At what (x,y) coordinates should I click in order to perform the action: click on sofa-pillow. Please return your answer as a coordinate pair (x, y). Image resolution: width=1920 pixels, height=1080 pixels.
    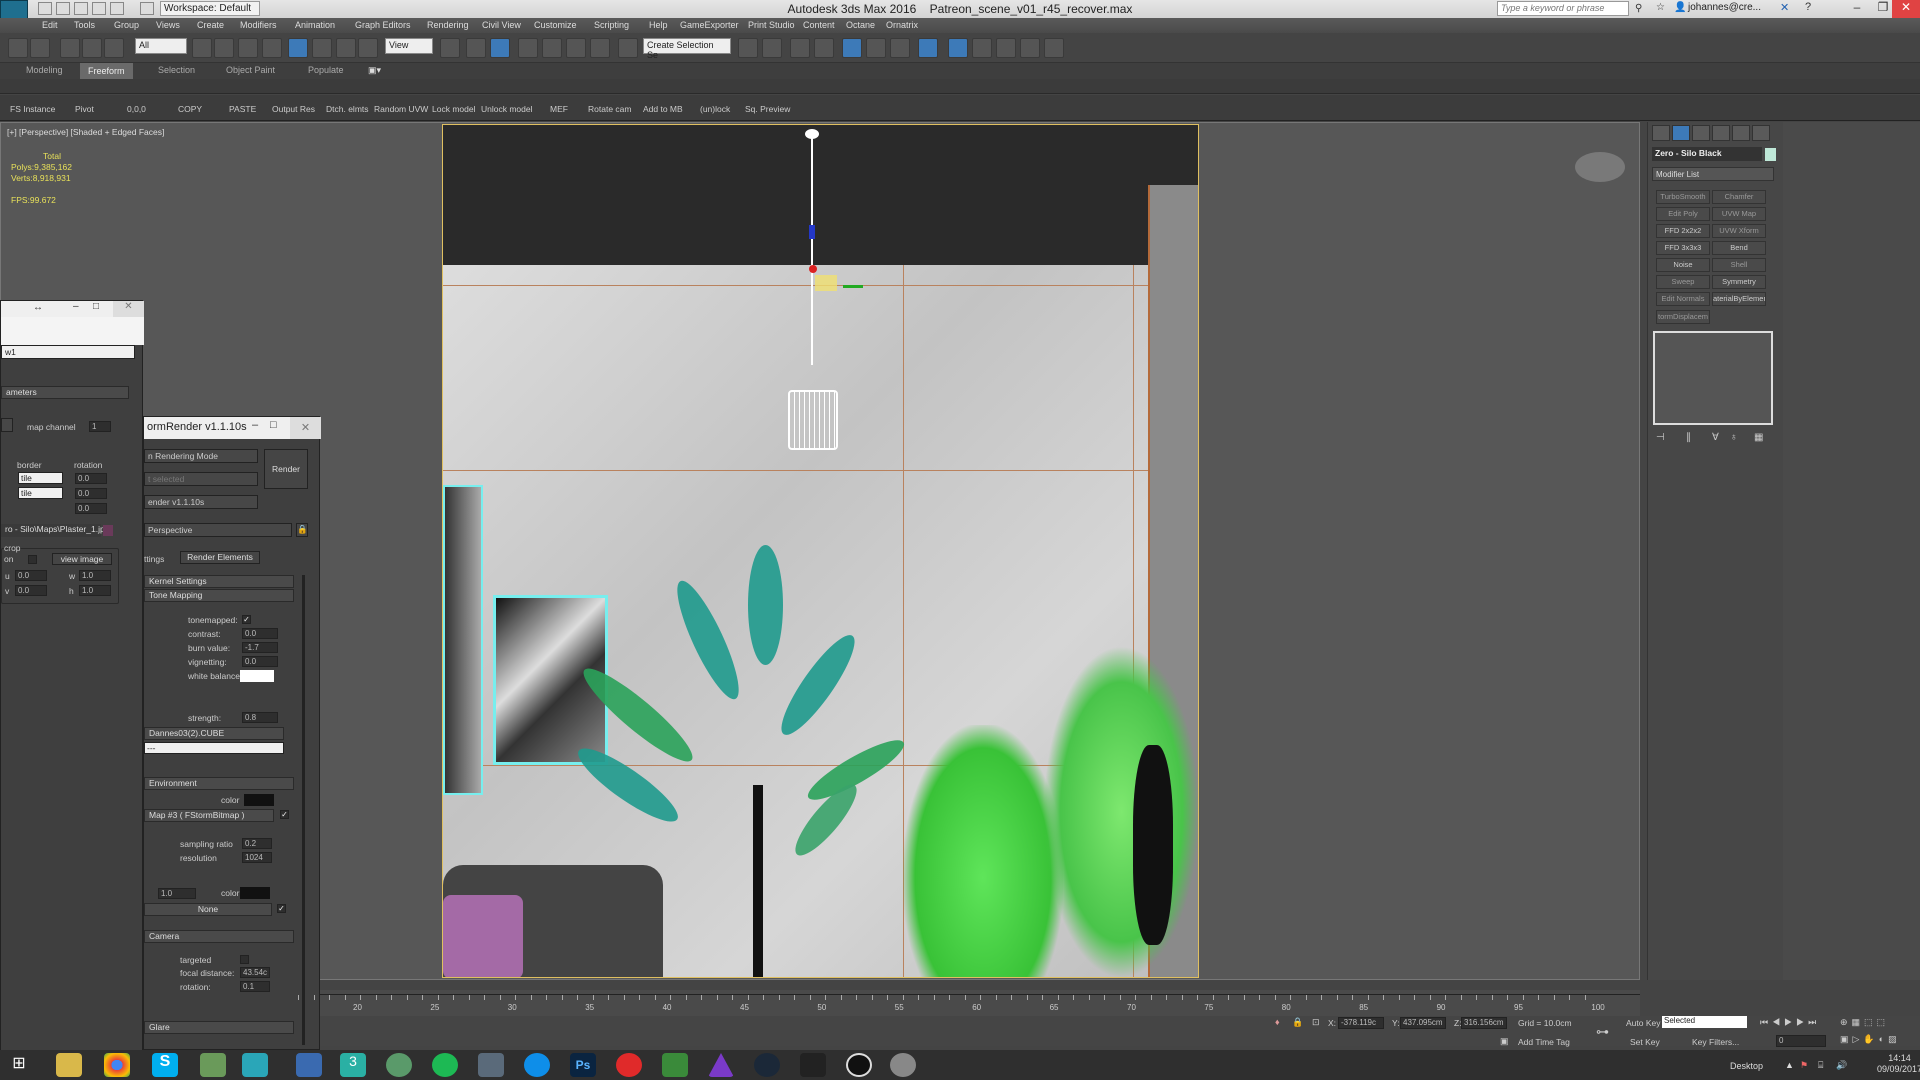
    Looking at the image, I should click on (483, 936).